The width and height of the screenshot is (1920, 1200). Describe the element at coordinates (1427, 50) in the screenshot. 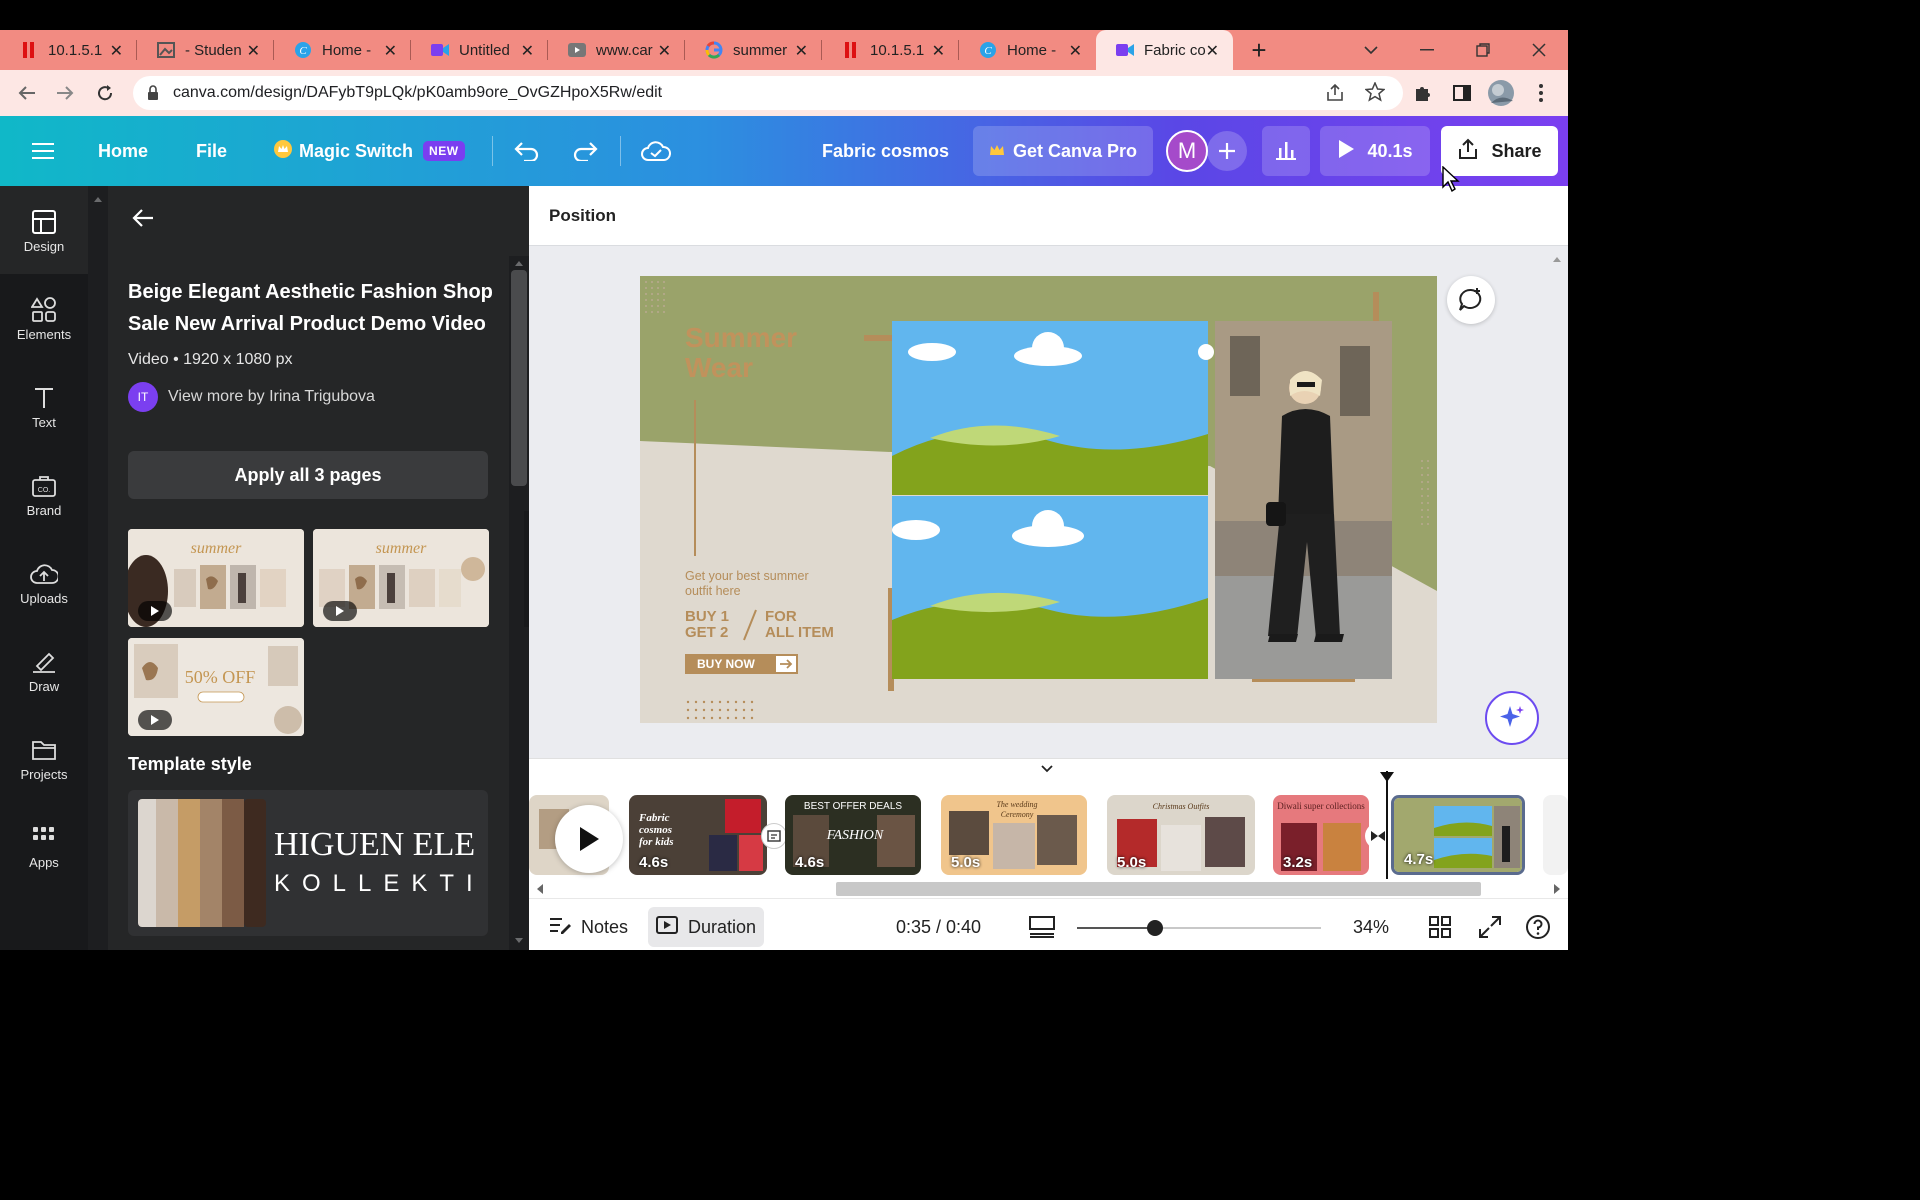

I see `minimize-button` at that location.